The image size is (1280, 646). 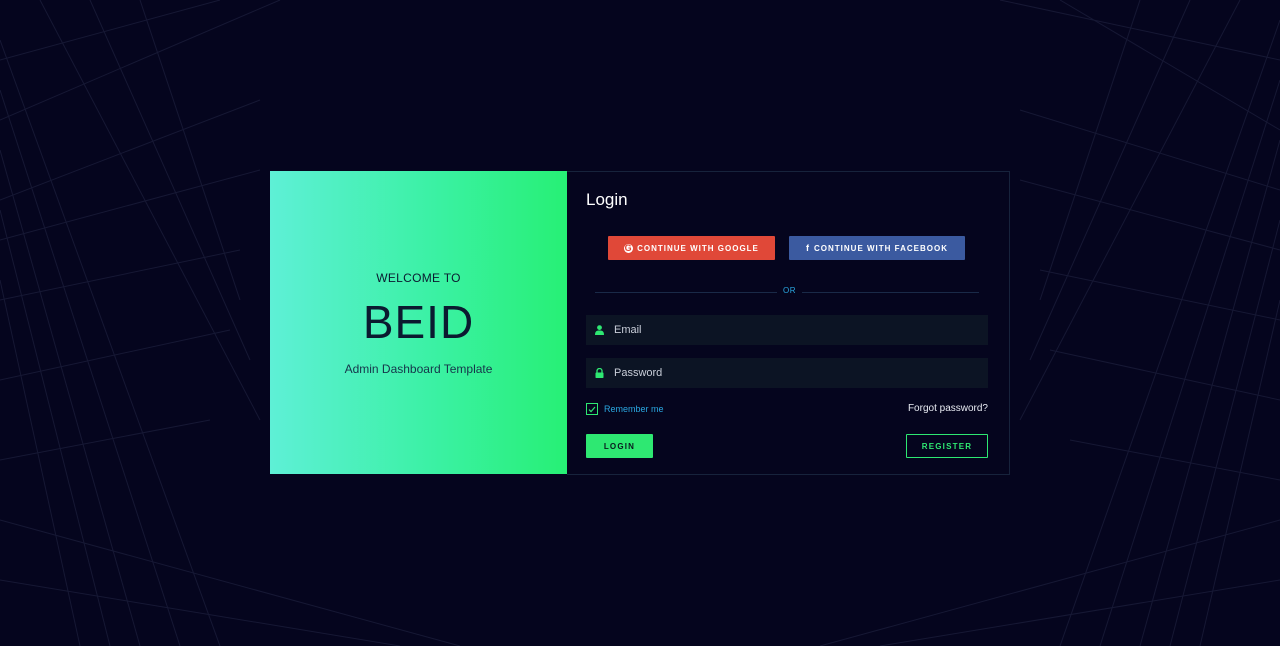 I want to click on facebook-button-label: CONTINUE WITH FACEBOOK, so click(x=881, y=248).